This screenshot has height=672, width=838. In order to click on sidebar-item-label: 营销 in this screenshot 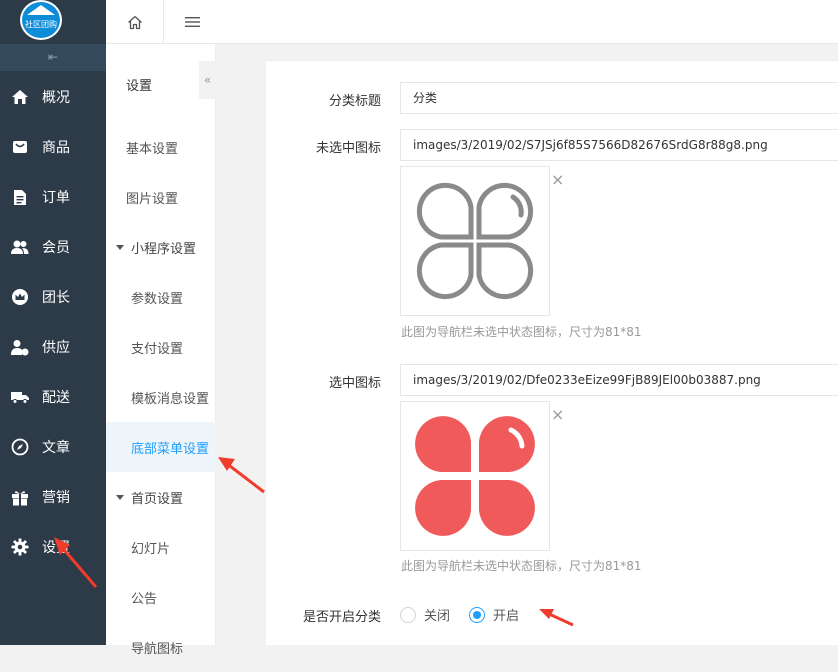, I will do `click(56, 498)`.